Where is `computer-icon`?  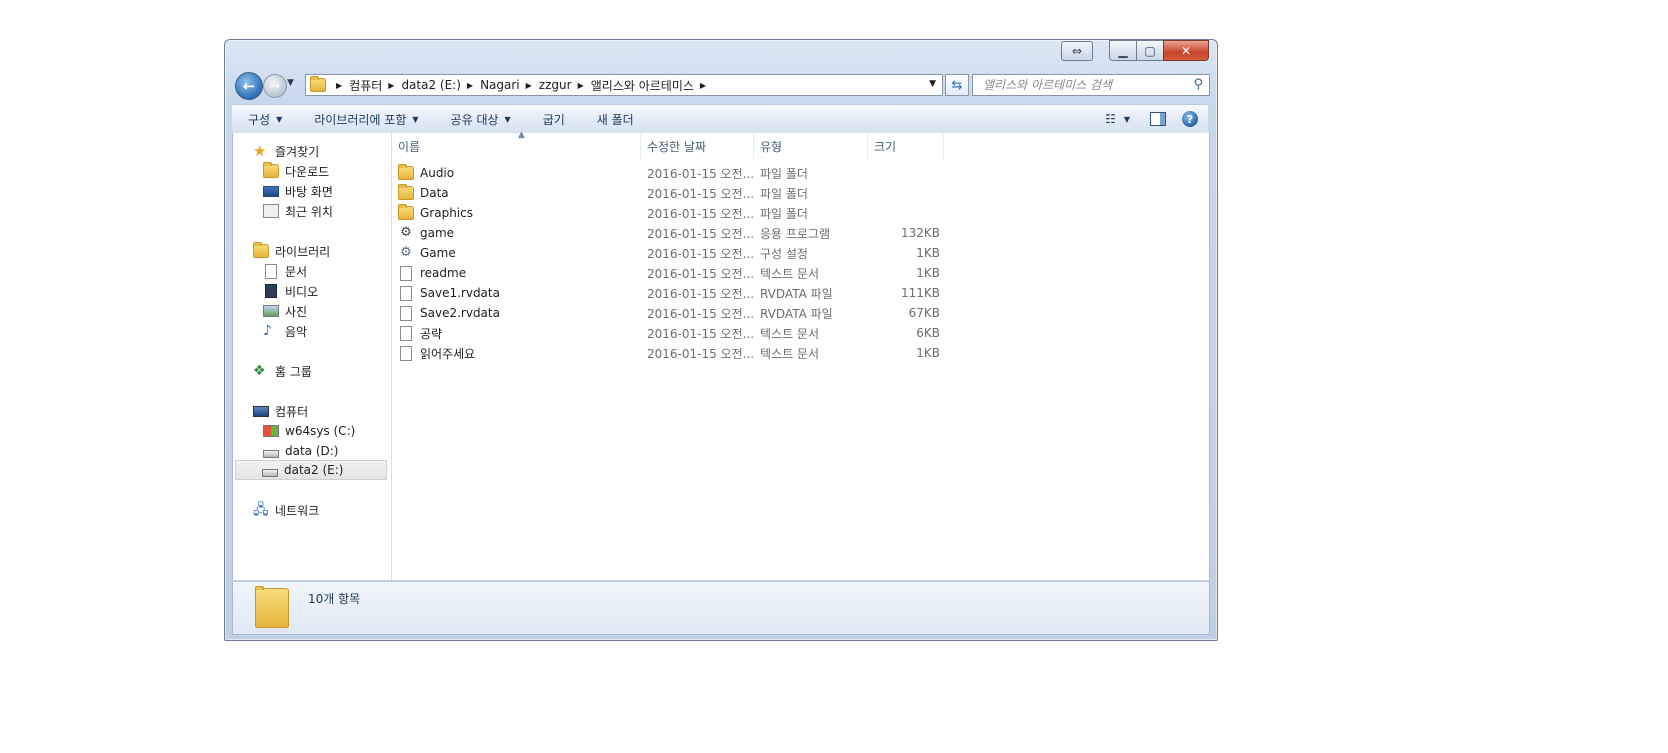
computer-icon is located at coordinates (261, 411).